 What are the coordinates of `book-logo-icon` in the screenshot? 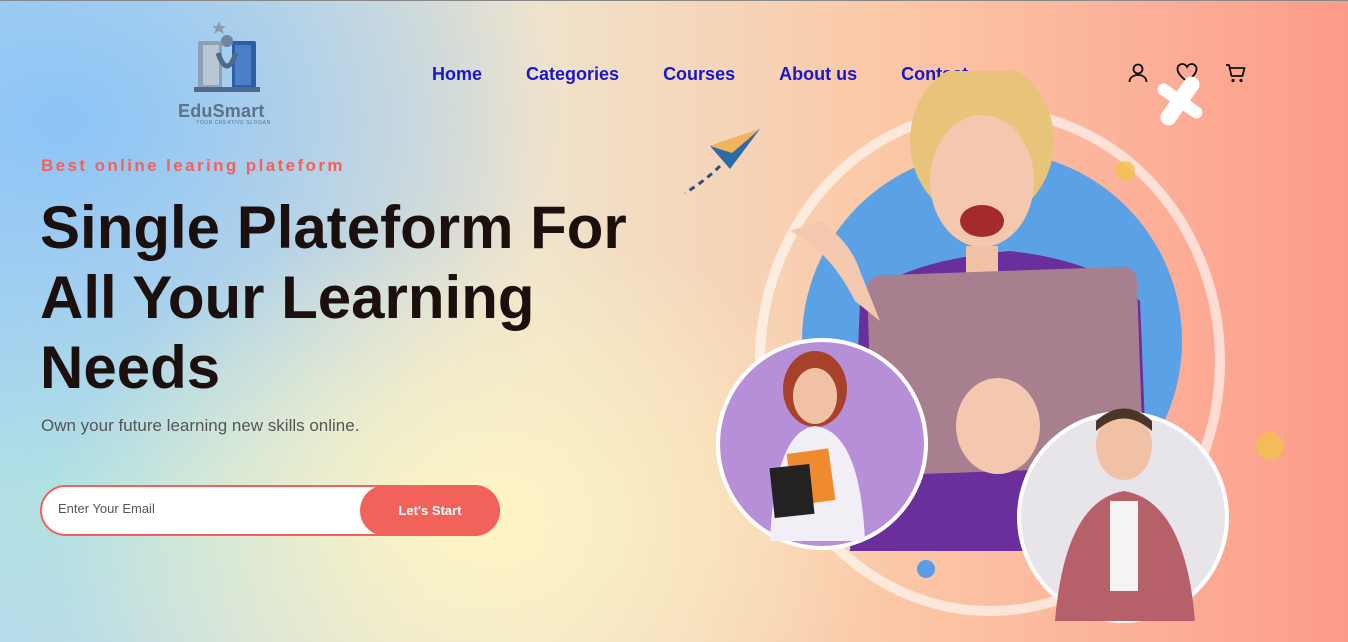 It's located at (227, 56).